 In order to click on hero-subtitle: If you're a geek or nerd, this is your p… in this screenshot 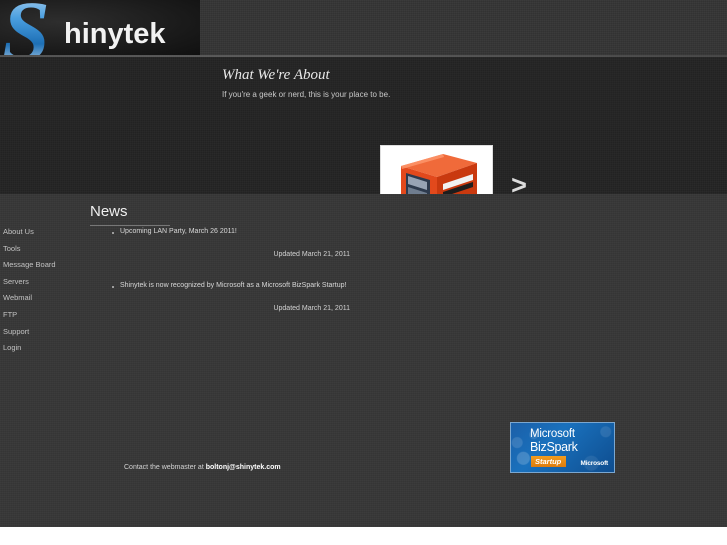, I will do `click(306, 94)`.